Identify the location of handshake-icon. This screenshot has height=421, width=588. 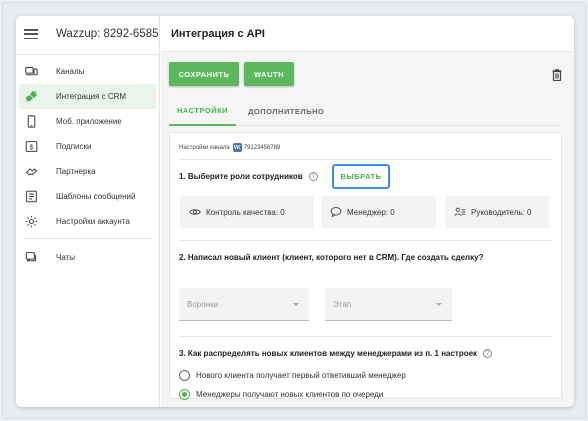
(31, 172).